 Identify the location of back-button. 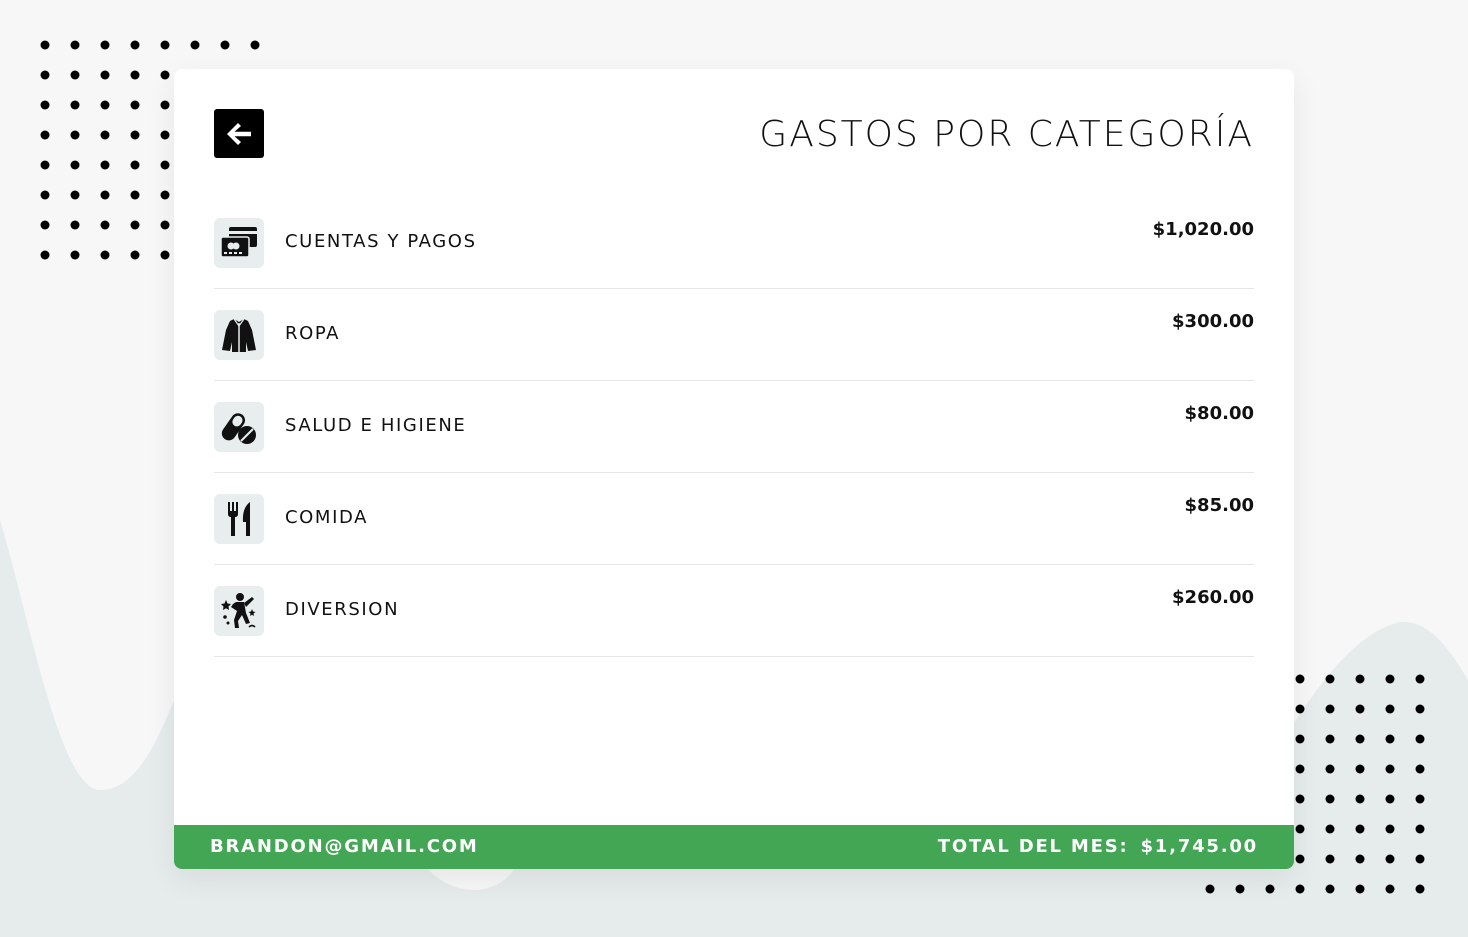
(239, 133).